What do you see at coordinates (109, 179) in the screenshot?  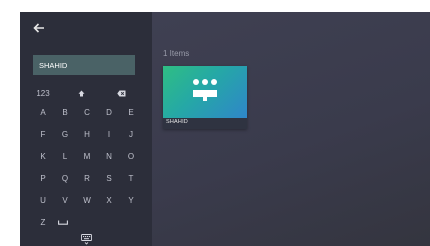 I see `key-s: S` at bounding box center [109, 179].